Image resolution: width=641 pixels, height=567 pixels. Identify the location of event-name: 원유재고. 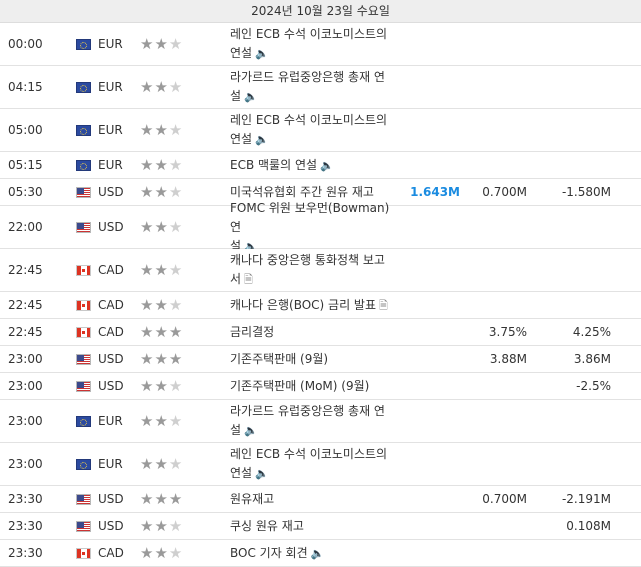
(316, 499).